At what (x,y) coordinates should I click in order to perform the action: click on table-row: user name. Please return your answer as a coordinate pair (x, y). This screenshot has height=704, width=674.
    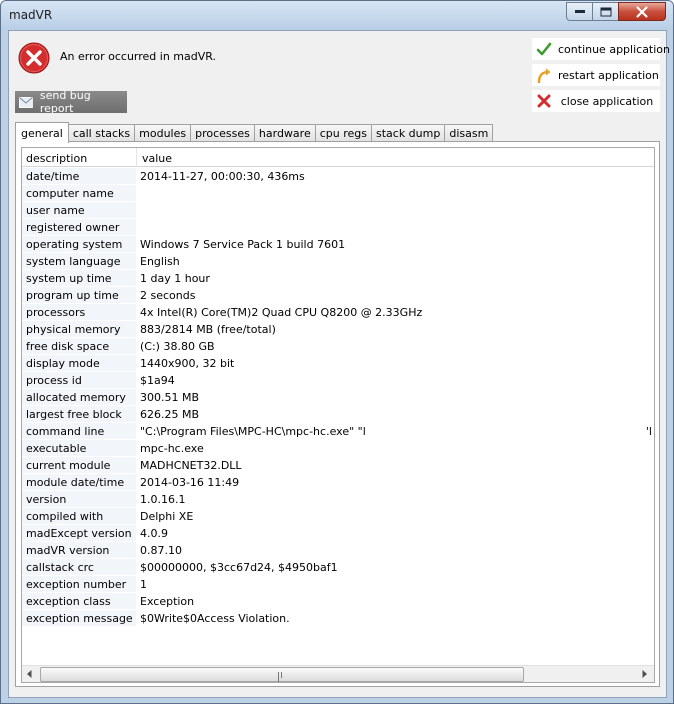
    Looking at the image, I should click on (338, 210).